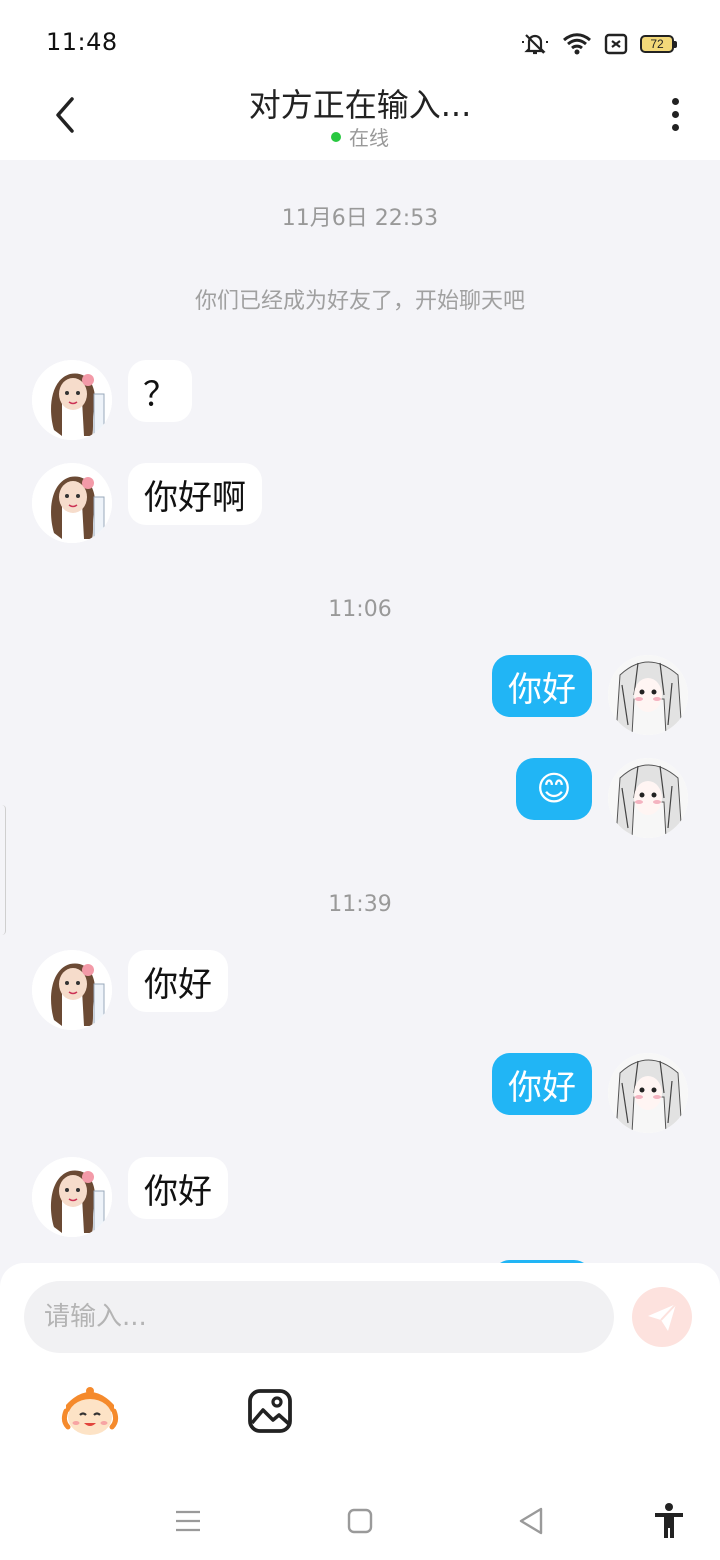 This screenshot has width=720, height=1560. I want to click on home-square-icon, so click(360, 1521).